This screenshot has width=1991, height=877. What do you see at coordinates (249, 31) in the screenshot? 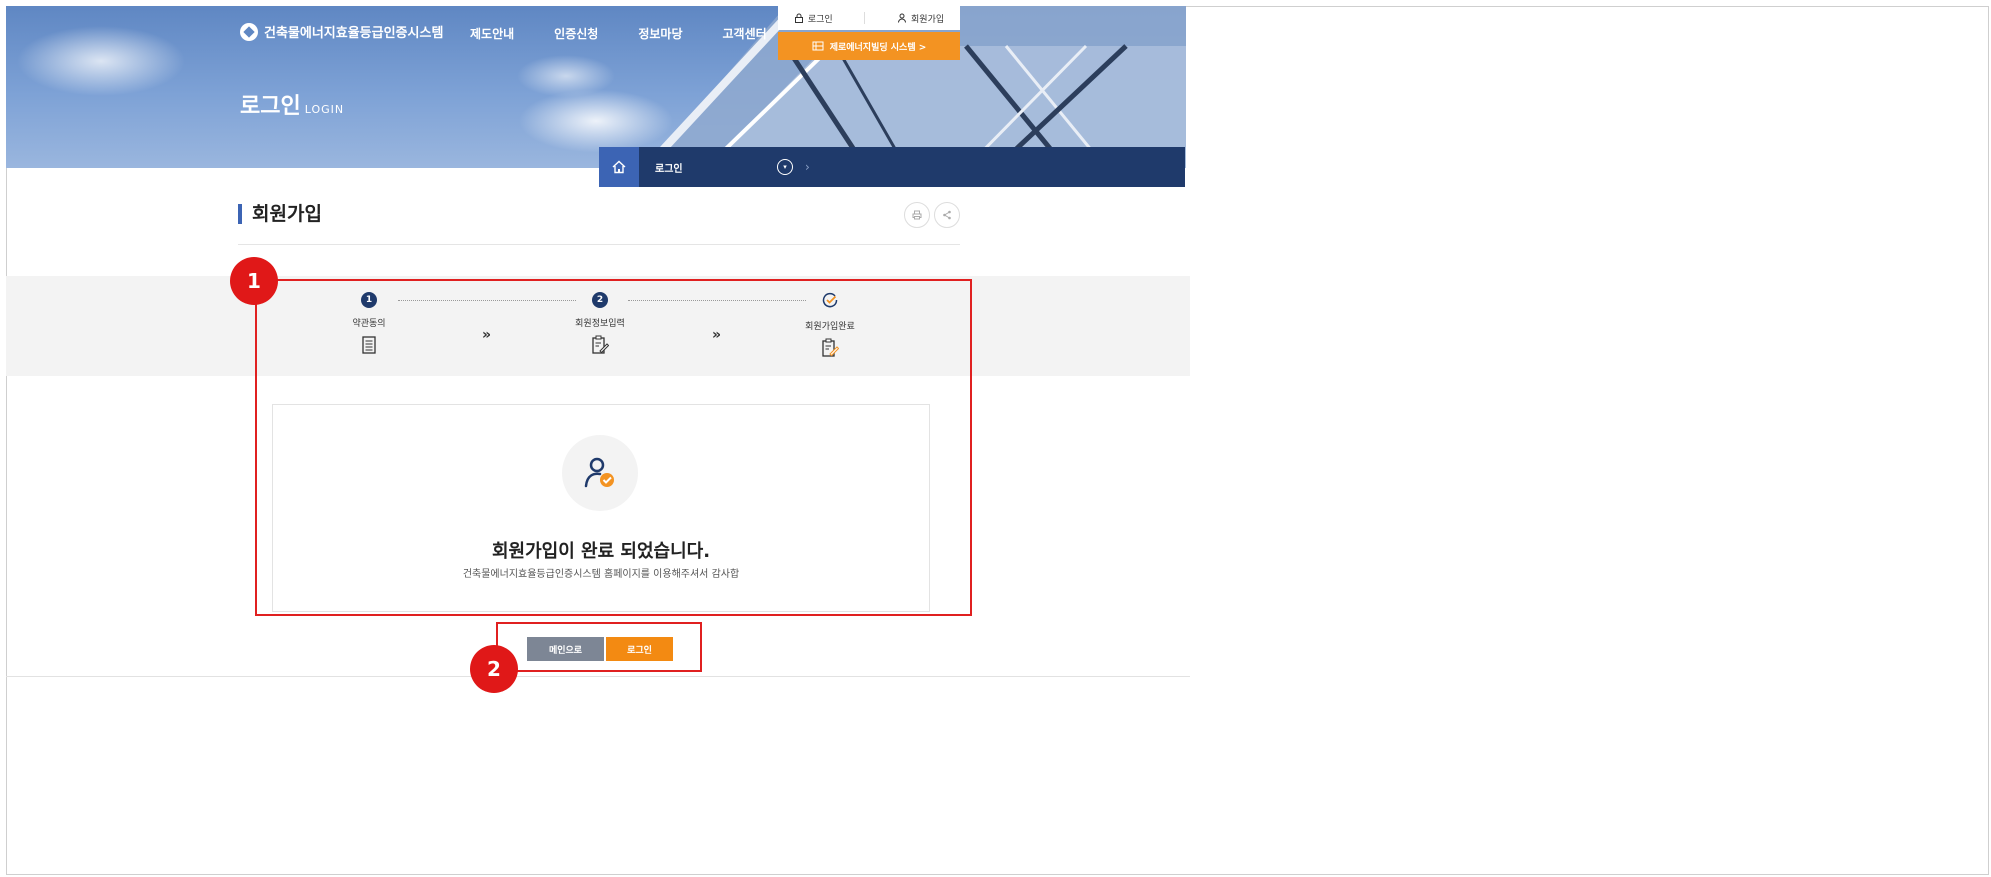
I see `logo-mark-icon` at bounding box center [249, 31].